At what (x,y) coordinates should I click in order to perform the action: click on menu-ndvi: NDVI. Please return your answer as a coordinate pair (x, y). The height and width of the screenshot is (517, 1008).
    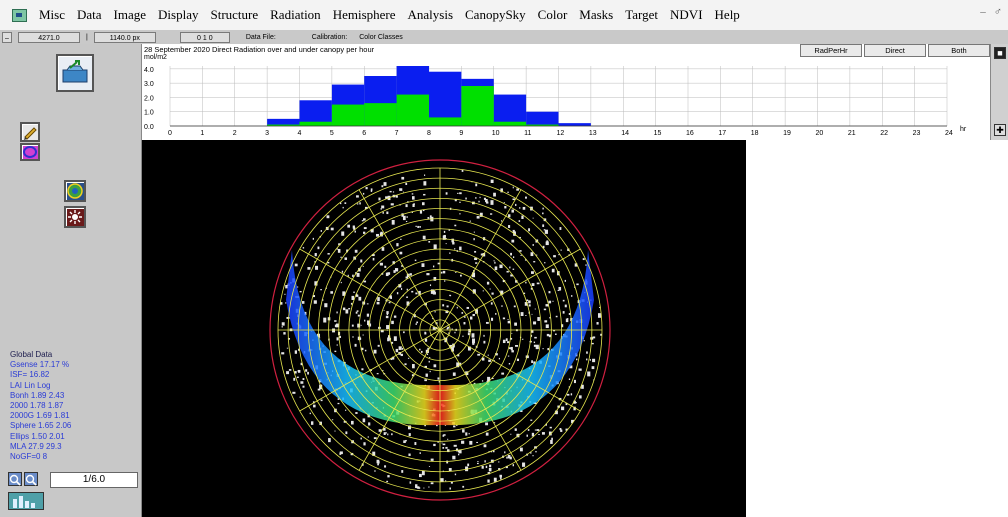
    Looking at the image, I should click on (686, 15).